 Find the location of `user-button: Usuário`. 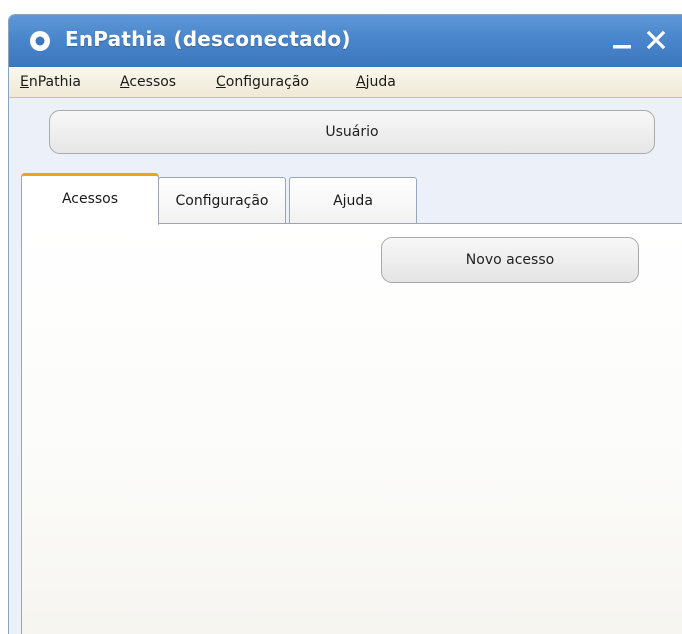

user-button: Usuário is located at coordinates (352, 132).